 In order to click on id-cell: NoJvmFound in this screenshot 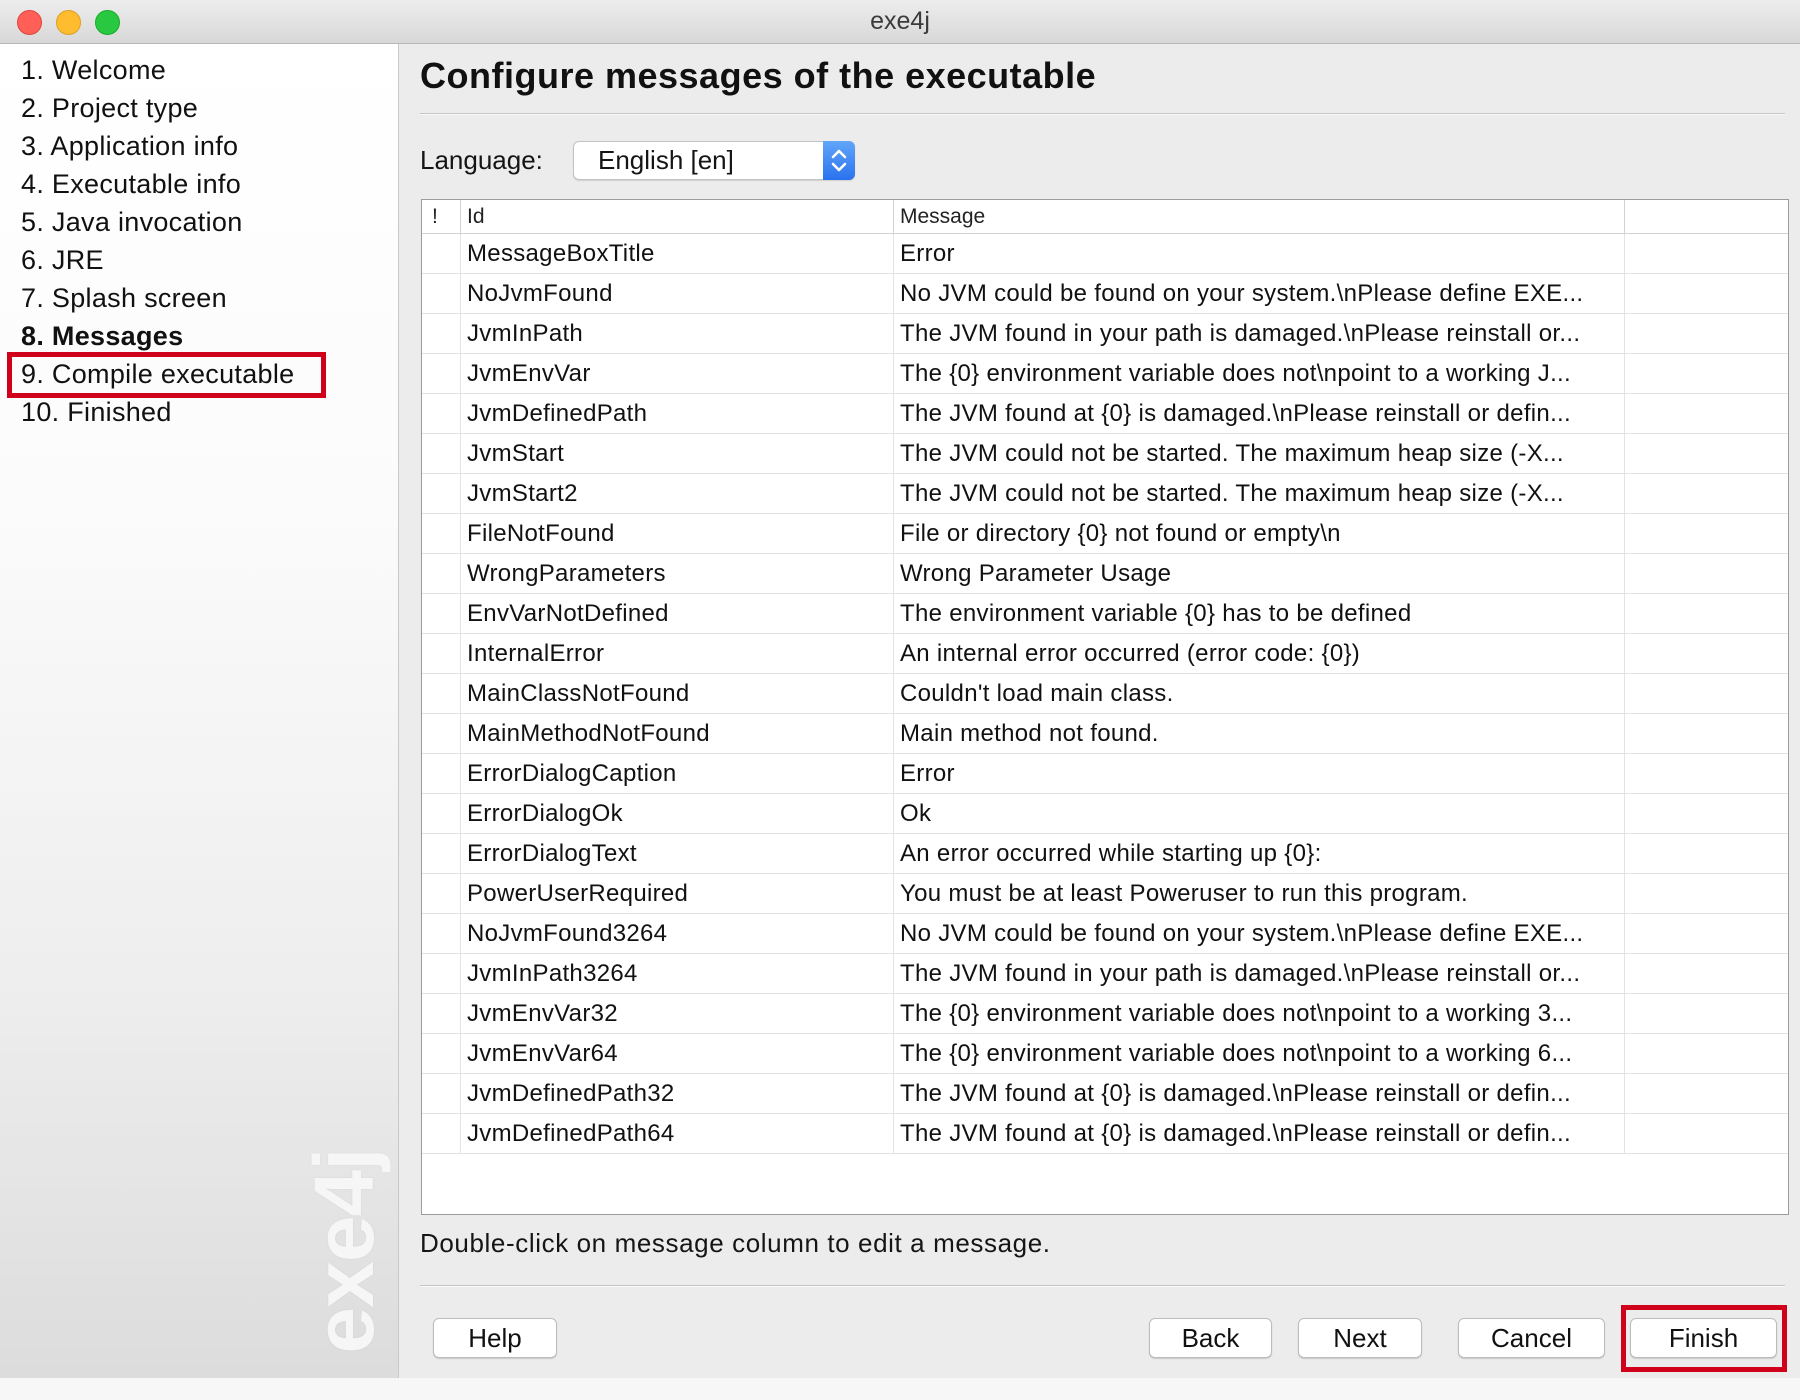, I will do `click(677, 293)`.